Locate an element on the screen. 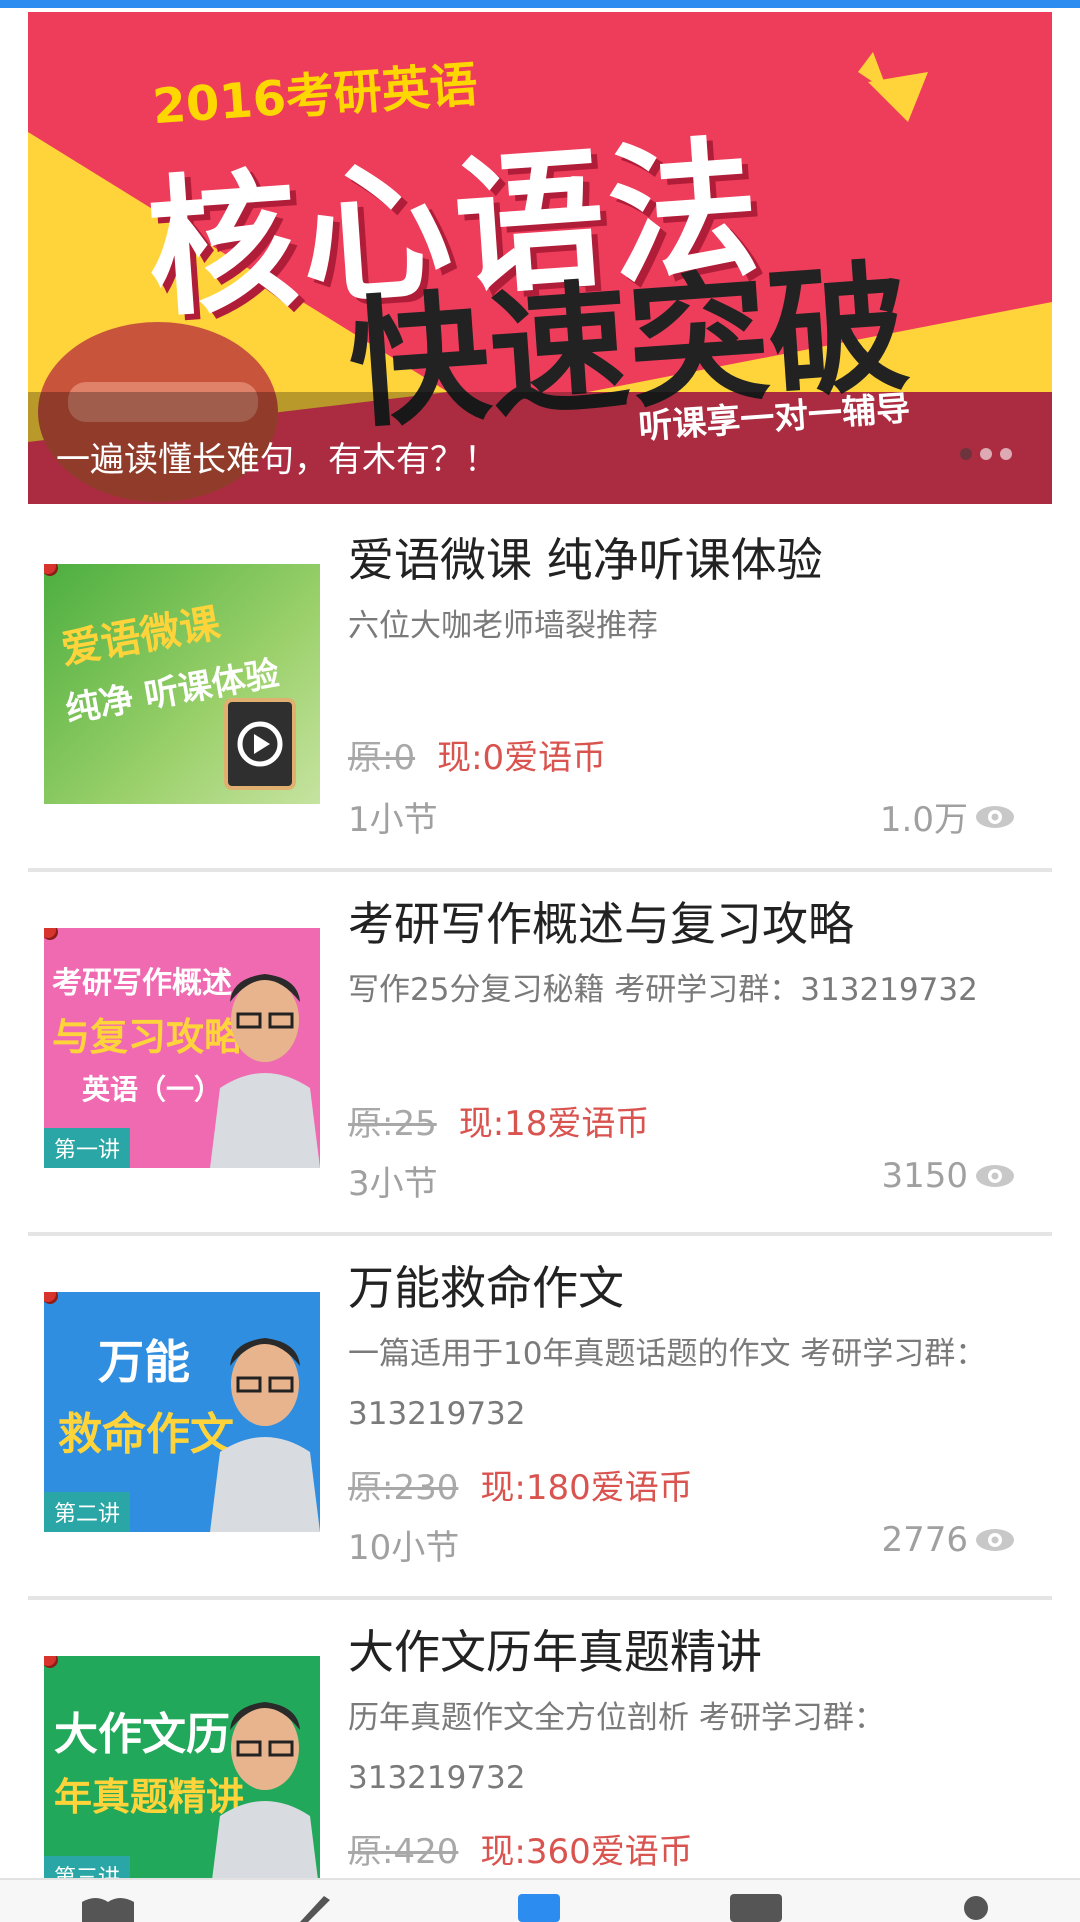  book-icon is located at coordinates (108, 1908).